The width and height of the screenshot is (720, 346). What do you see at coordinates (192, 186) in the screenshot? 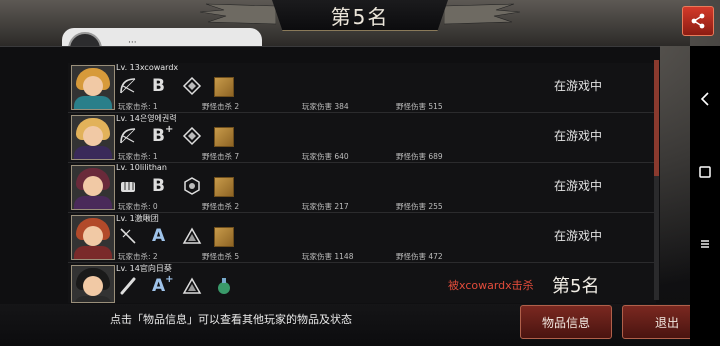
I see `rank-hexagon-icon` at bounding box center [192, 186].